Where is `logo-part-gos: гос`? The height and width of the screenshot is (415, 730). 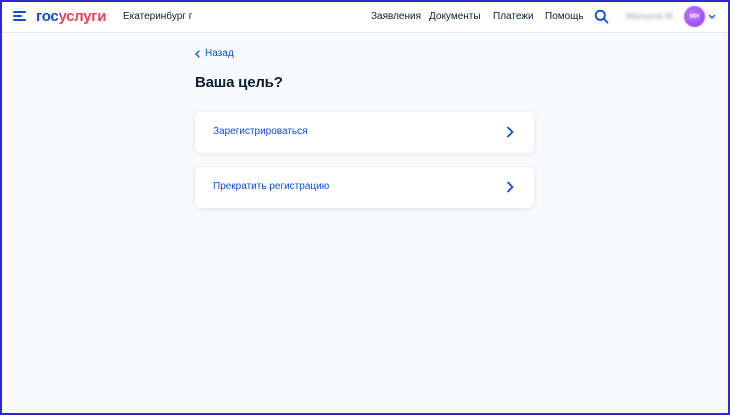
logo-part-gos: гос is located at coordinates (47, 16).